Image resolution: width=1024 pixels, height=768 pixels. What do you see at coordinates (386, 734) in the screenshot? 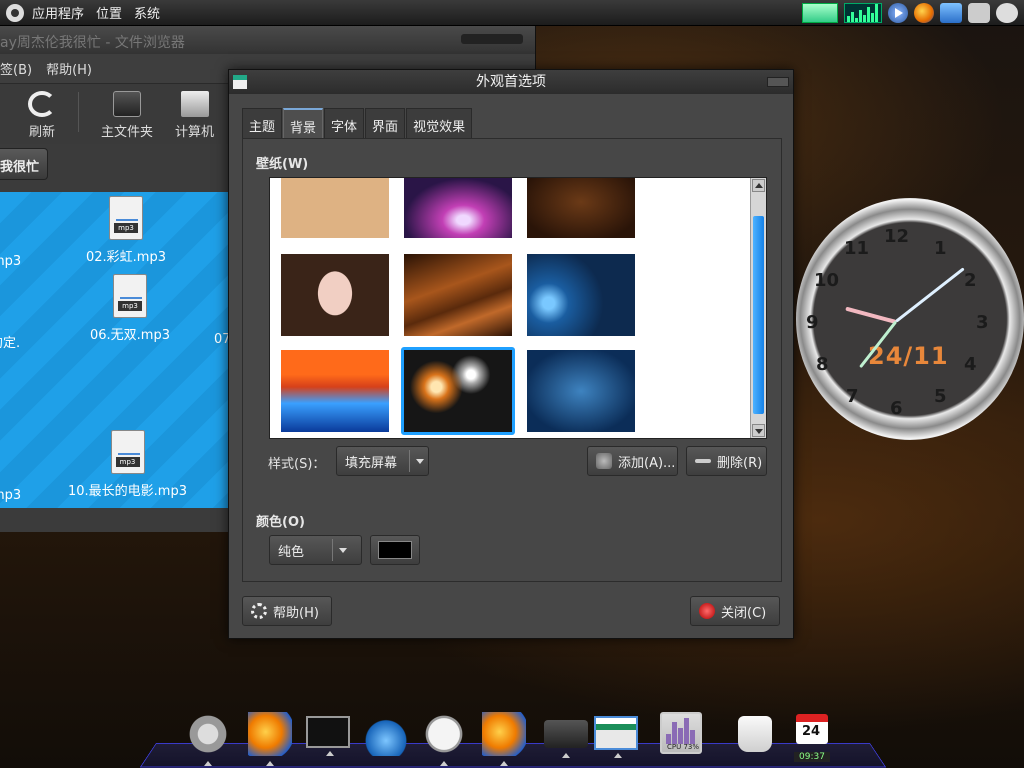
I see `drop-app-icon` at bounding box center [386, 734].